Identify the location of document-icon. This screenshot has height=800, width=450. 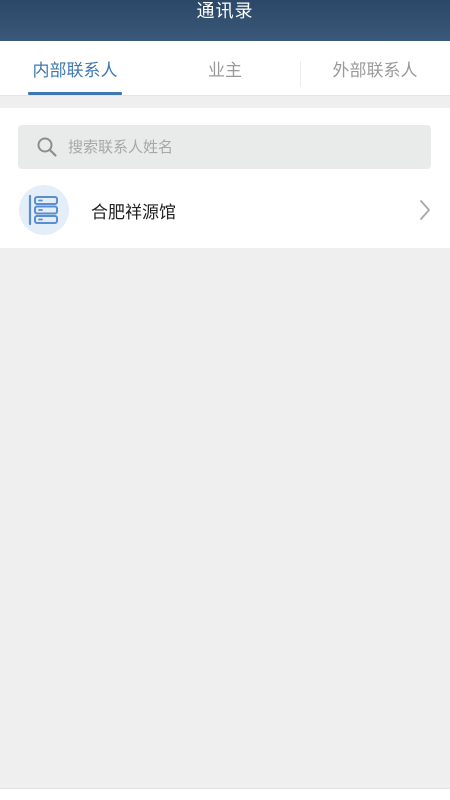
(75, 797).